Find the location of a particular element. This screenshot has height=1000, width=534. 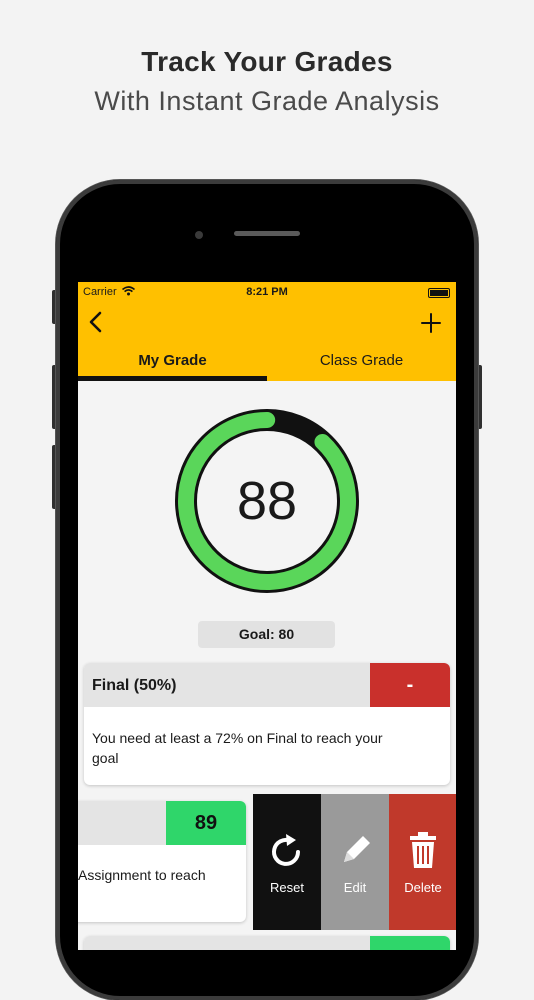

pencil-icon is located at coordinates (357, 849).